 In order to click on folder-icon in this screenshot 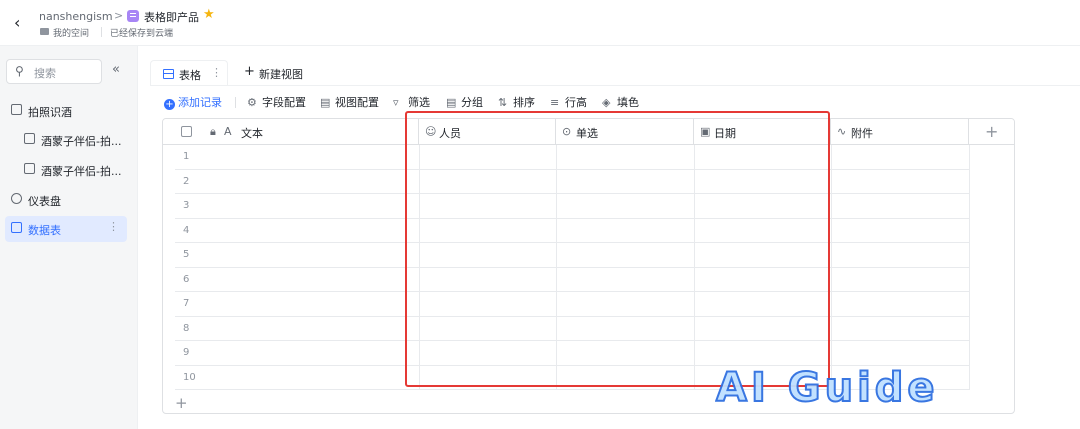, I will do `click(44, 31)`.